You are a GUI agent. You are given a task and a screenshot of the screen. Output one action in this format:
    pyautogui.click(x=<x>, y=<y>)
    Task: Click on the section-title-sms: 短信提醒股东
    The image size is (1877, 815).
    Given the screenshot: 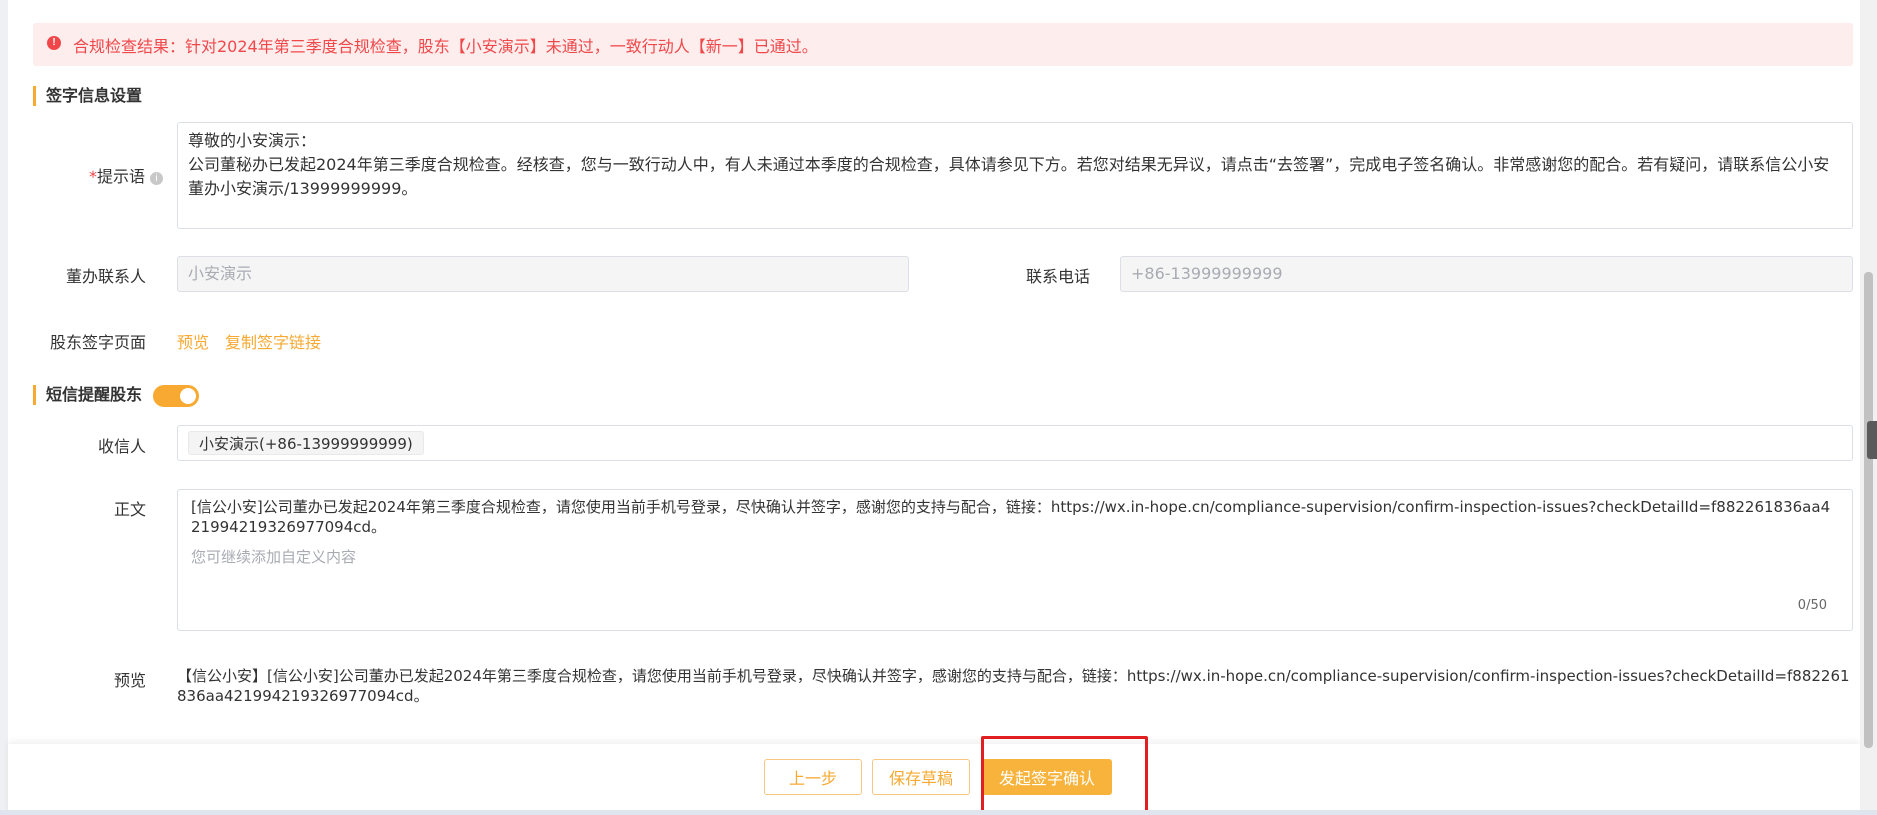 What is the action you would take?
    pyautogui.click(x=87, y=395)
    